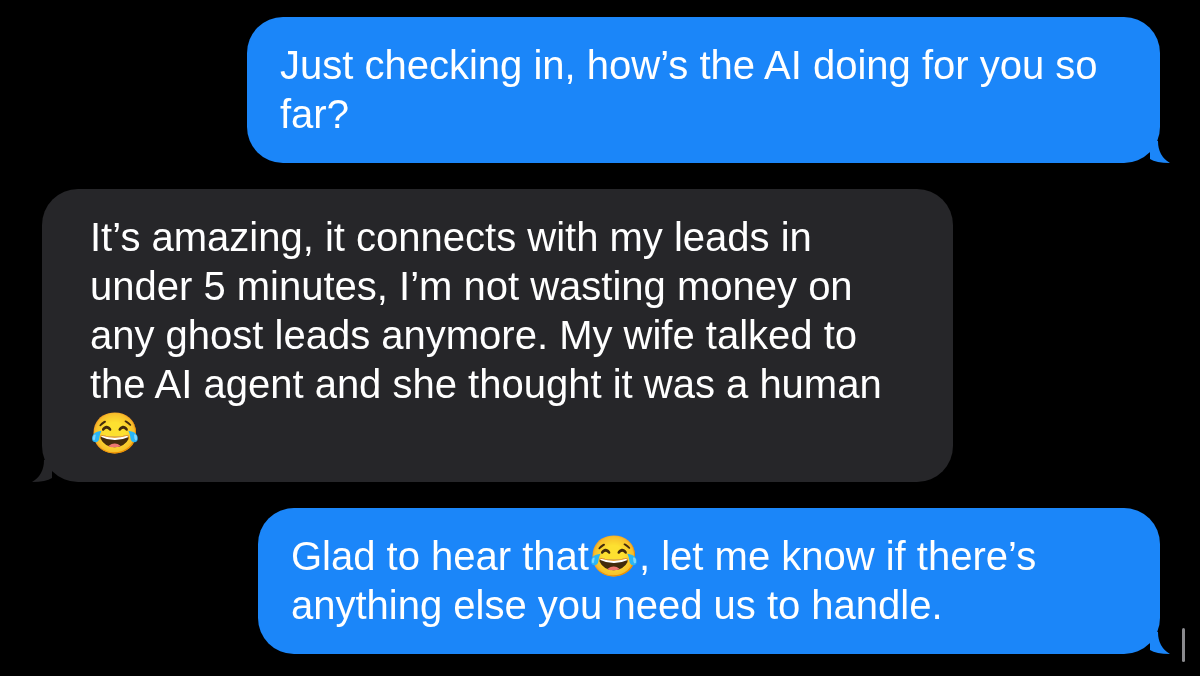  Describe the element at coordinates (689, 89) in the screenshot. I see `message-text: Just checking in, how’s the AI doing for you so far?` at that location.